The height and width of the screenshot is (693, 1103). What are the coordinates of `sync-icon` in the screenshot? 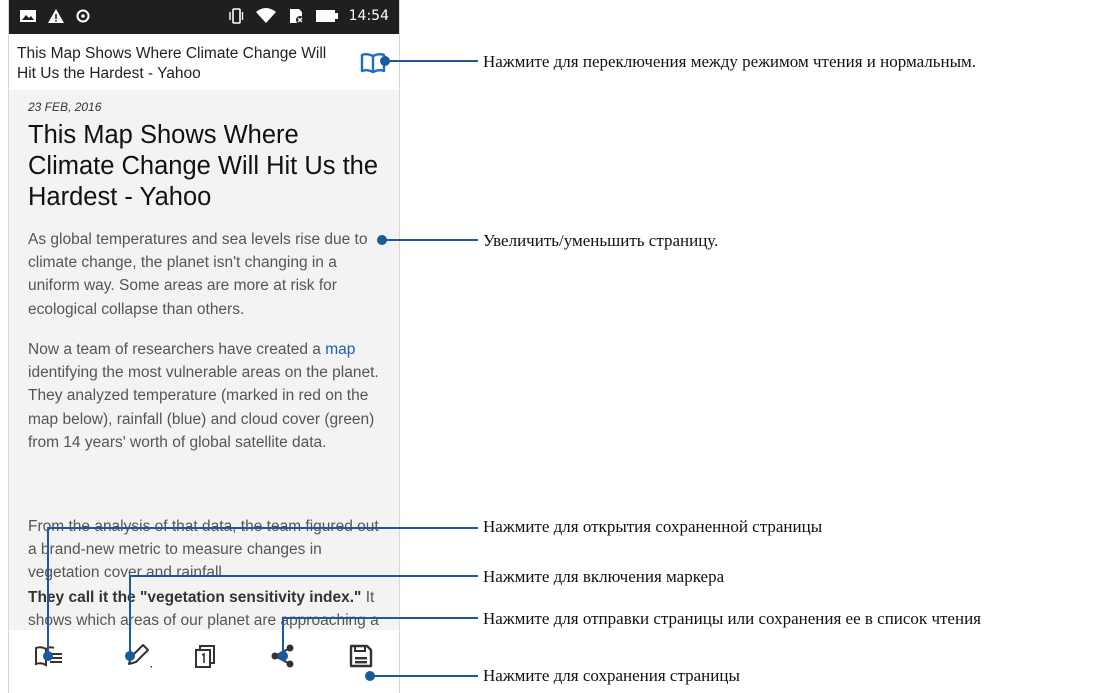 It's located at (83, 16).